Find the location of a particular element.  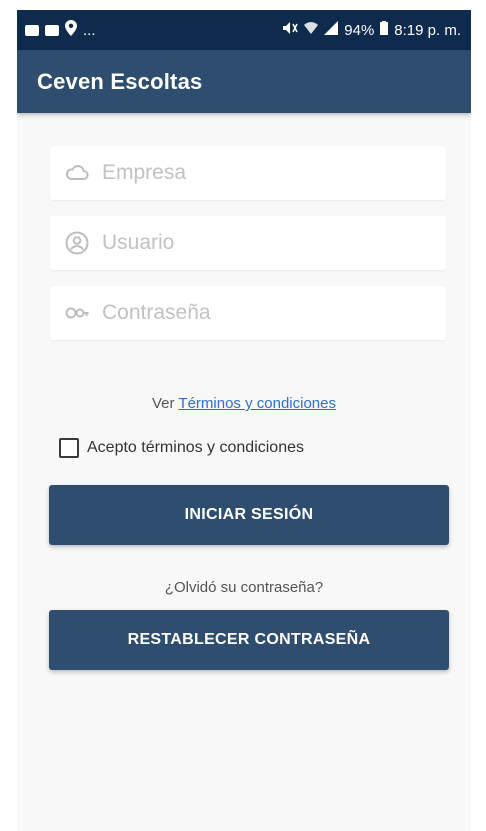

signal-icon is located at coordinates (331, 30).